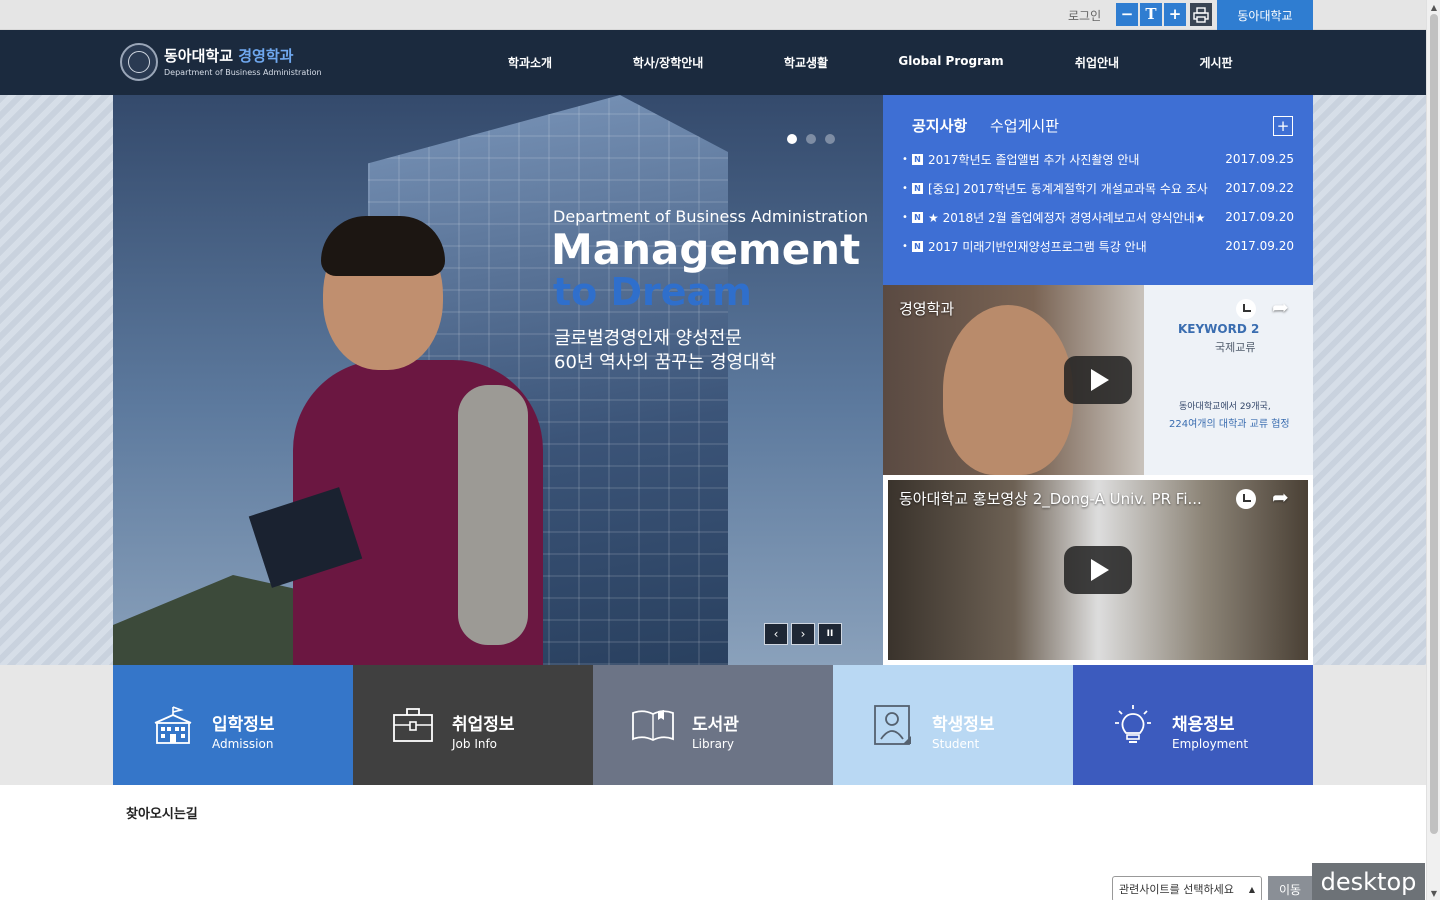  What do you see at coordinates (1175, 14) in the screenshot?
I see `zoom-in-button: +` at bounding box center [1175, 14].